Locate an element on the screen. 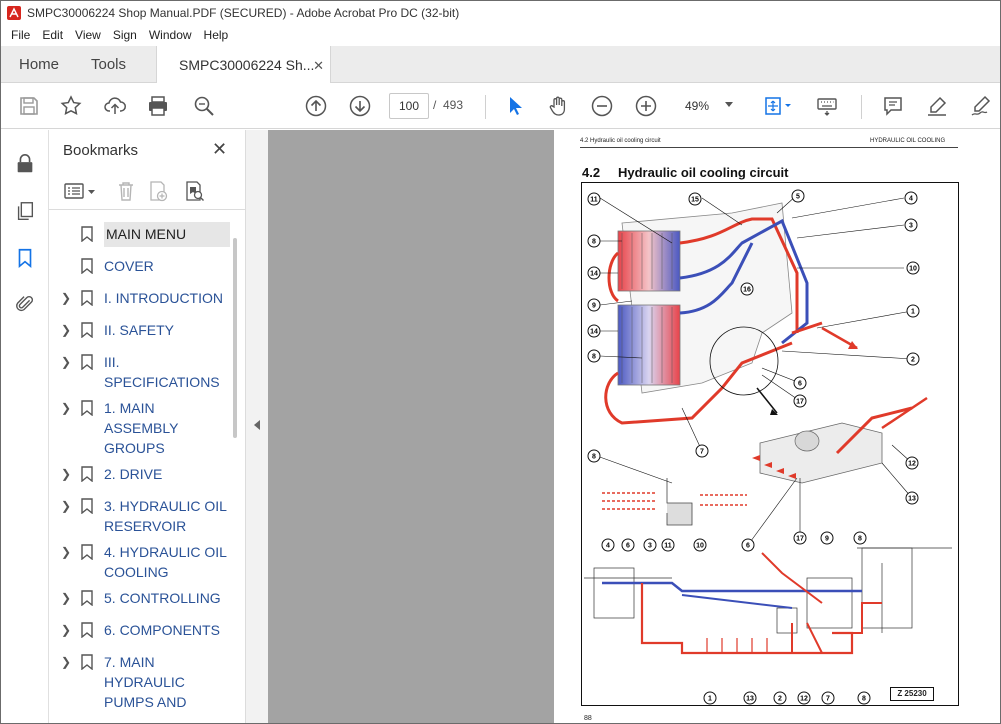 This screenshot has height=724, width=1001. save-button is located at coordinates (29, 106).